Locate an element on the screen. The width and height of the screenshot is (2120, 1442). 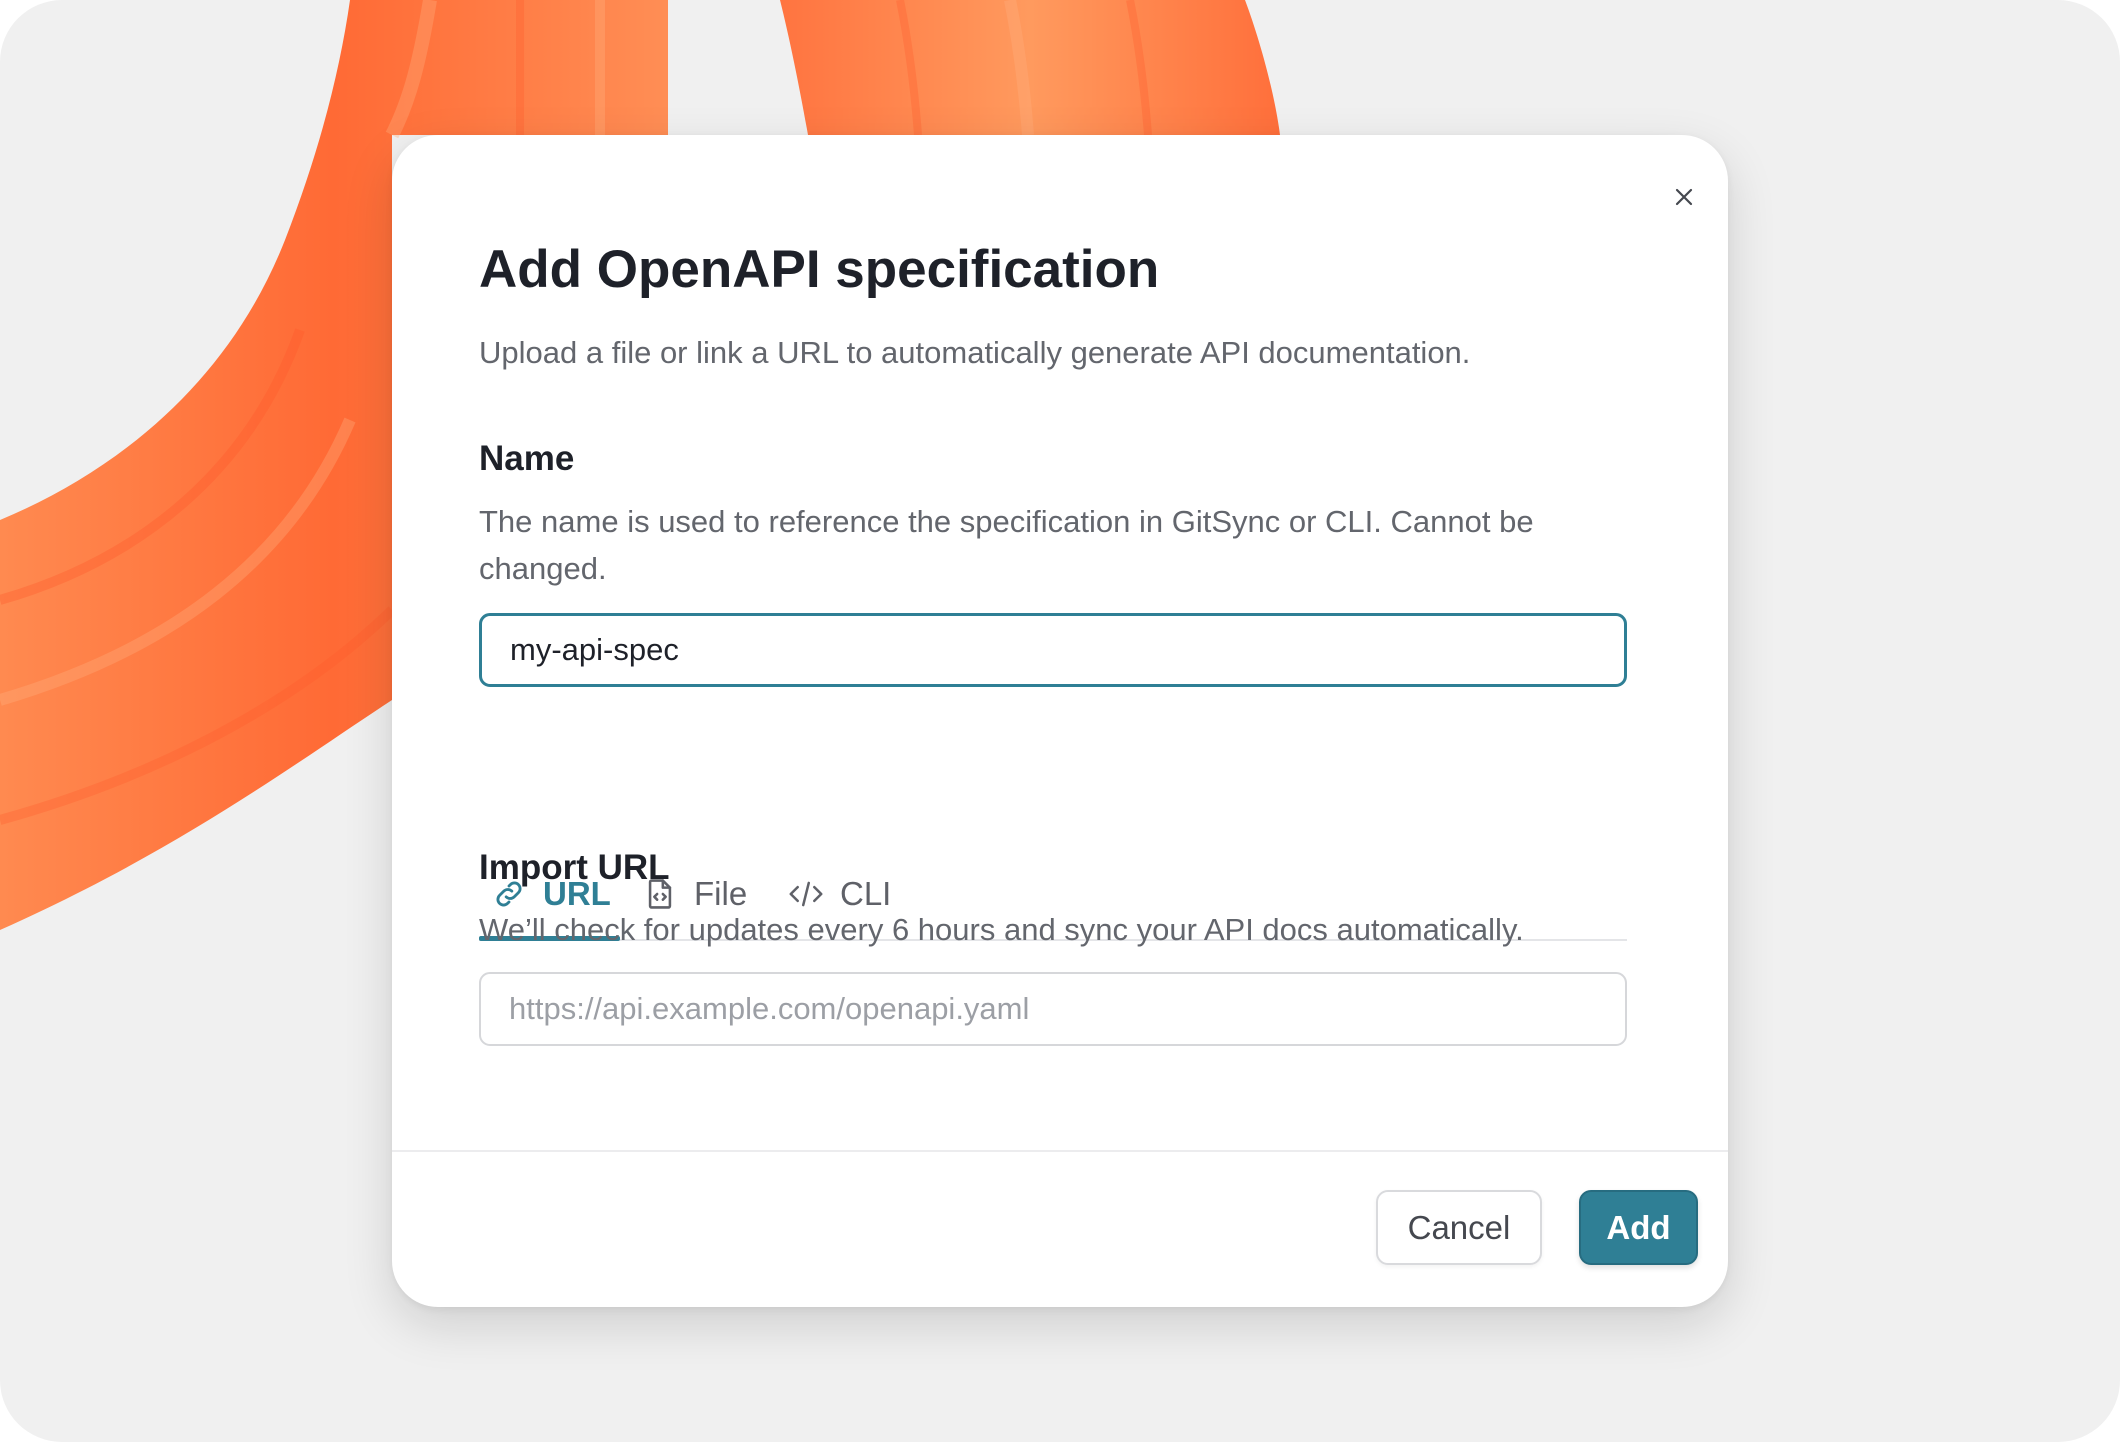
close-icon is located at coordinates (1684, 197).